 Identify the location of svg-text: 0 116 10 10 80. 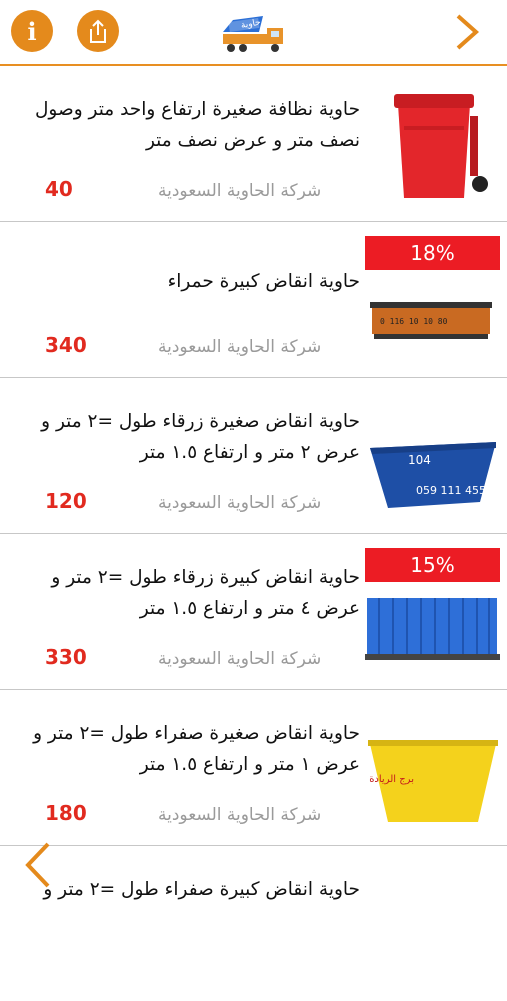
(414, 321).